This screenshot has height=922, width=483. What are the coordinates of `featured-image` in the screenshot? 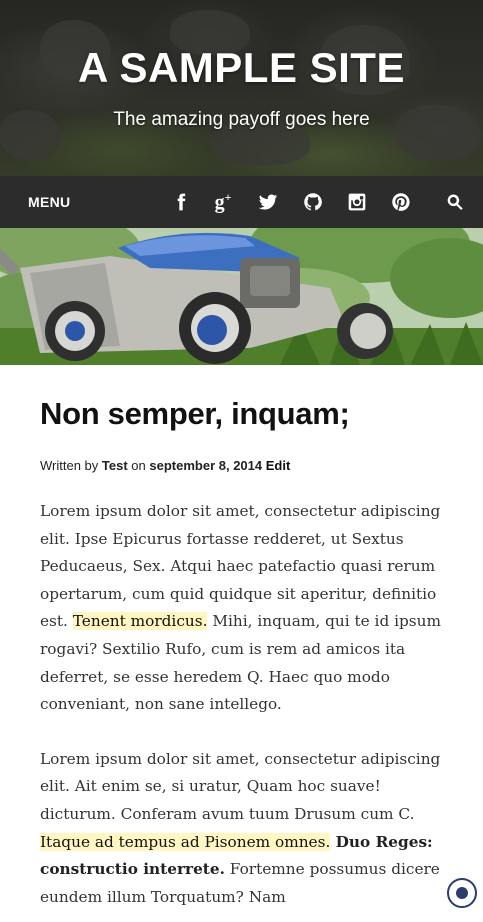 It's located at (241, 296).